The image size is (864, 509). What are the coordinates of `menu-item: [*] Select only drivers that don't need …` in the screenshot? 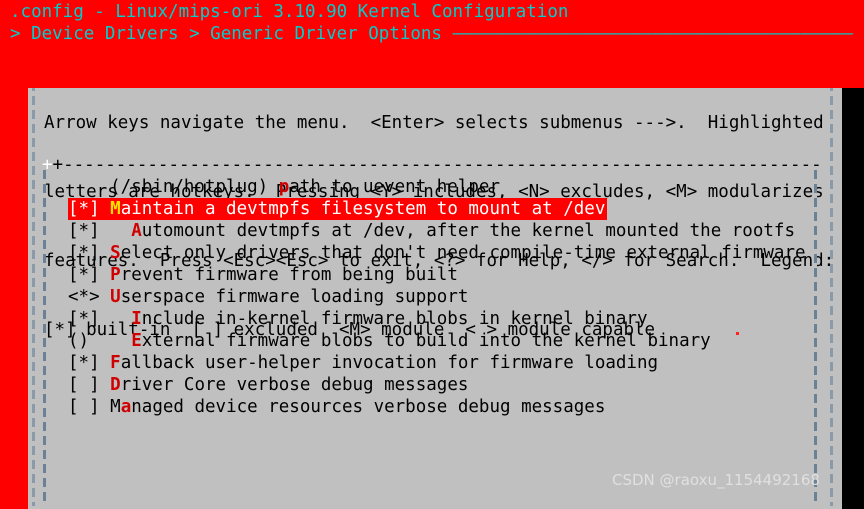 It's located at (438, 253).